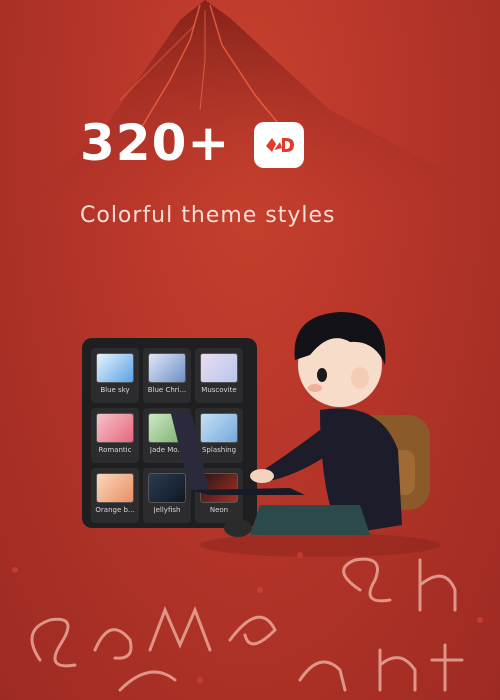 This screenshot has width=500, height=700. Describe the element at coordinates (208, 215) in the screenshot. I see `subtitle: Colorful theme styles` at that location.